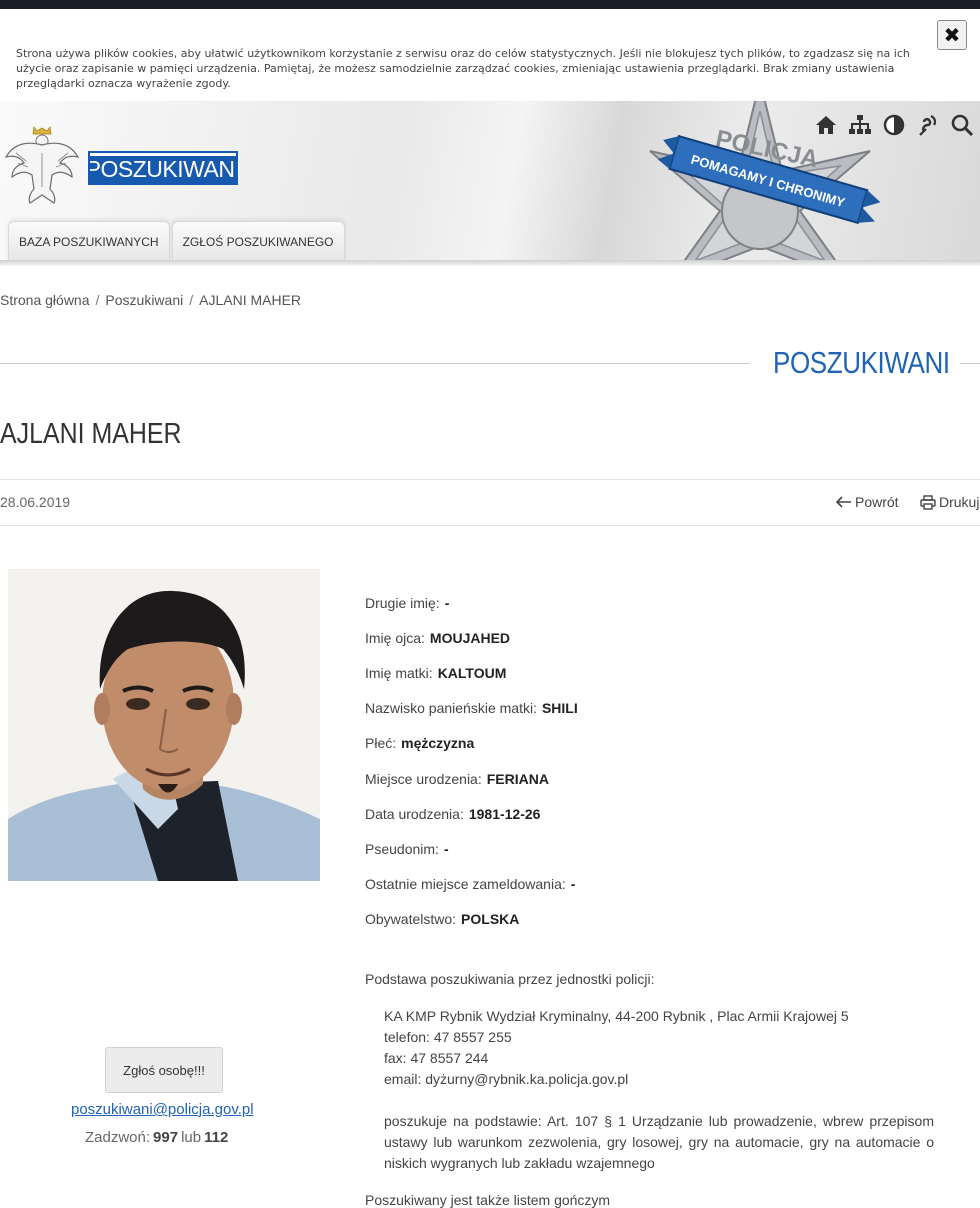  I want to click on tab-baza-poszukiwanych: BAZA POSZUKIWANYCH, so click(89, 241).